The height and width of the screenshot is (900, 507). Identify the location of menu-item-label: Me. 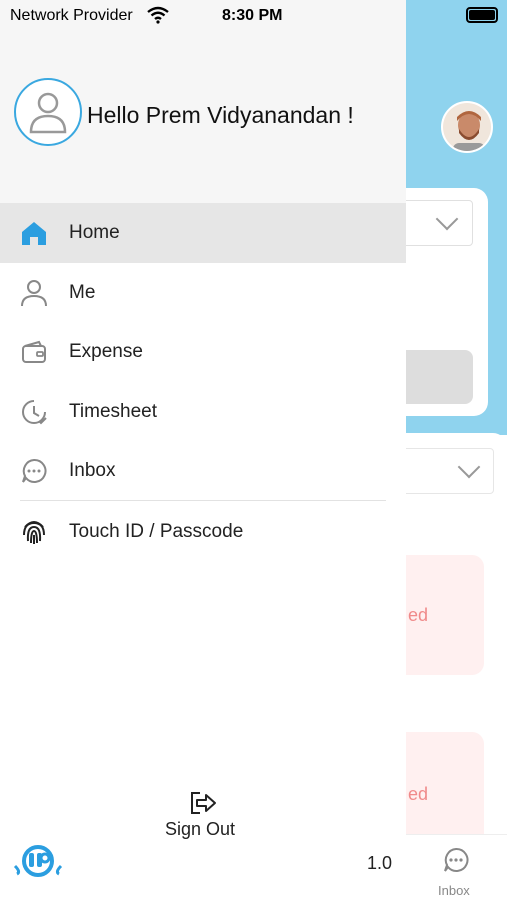
(82, 292).